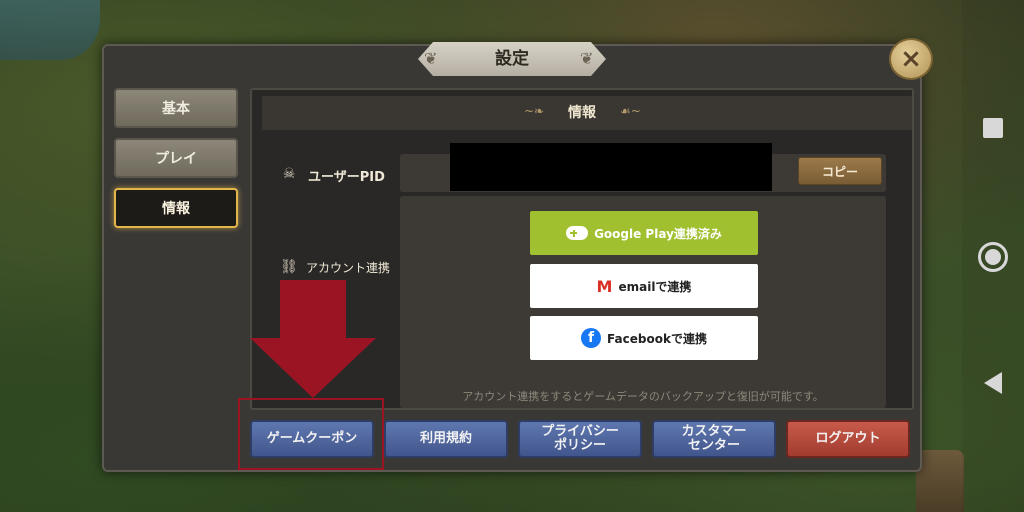 The image size is (1024, 512). I want to click on dialog-title: 設定, so click(512, 59).